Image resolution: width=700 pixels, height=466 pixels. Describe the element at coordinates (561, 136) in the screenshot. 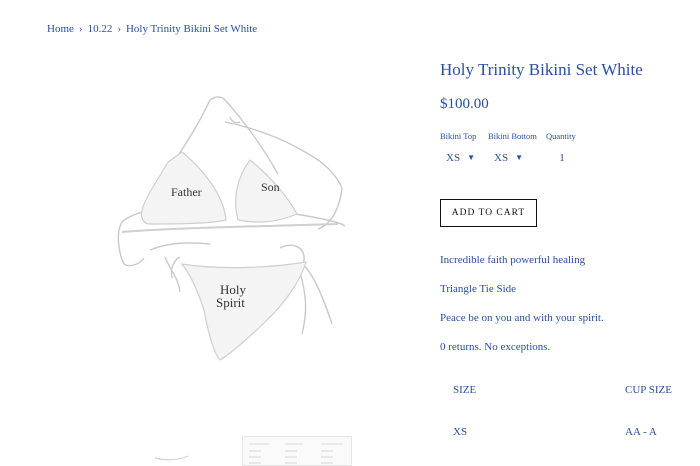

I see `quantity-label: Quantity` at that location.